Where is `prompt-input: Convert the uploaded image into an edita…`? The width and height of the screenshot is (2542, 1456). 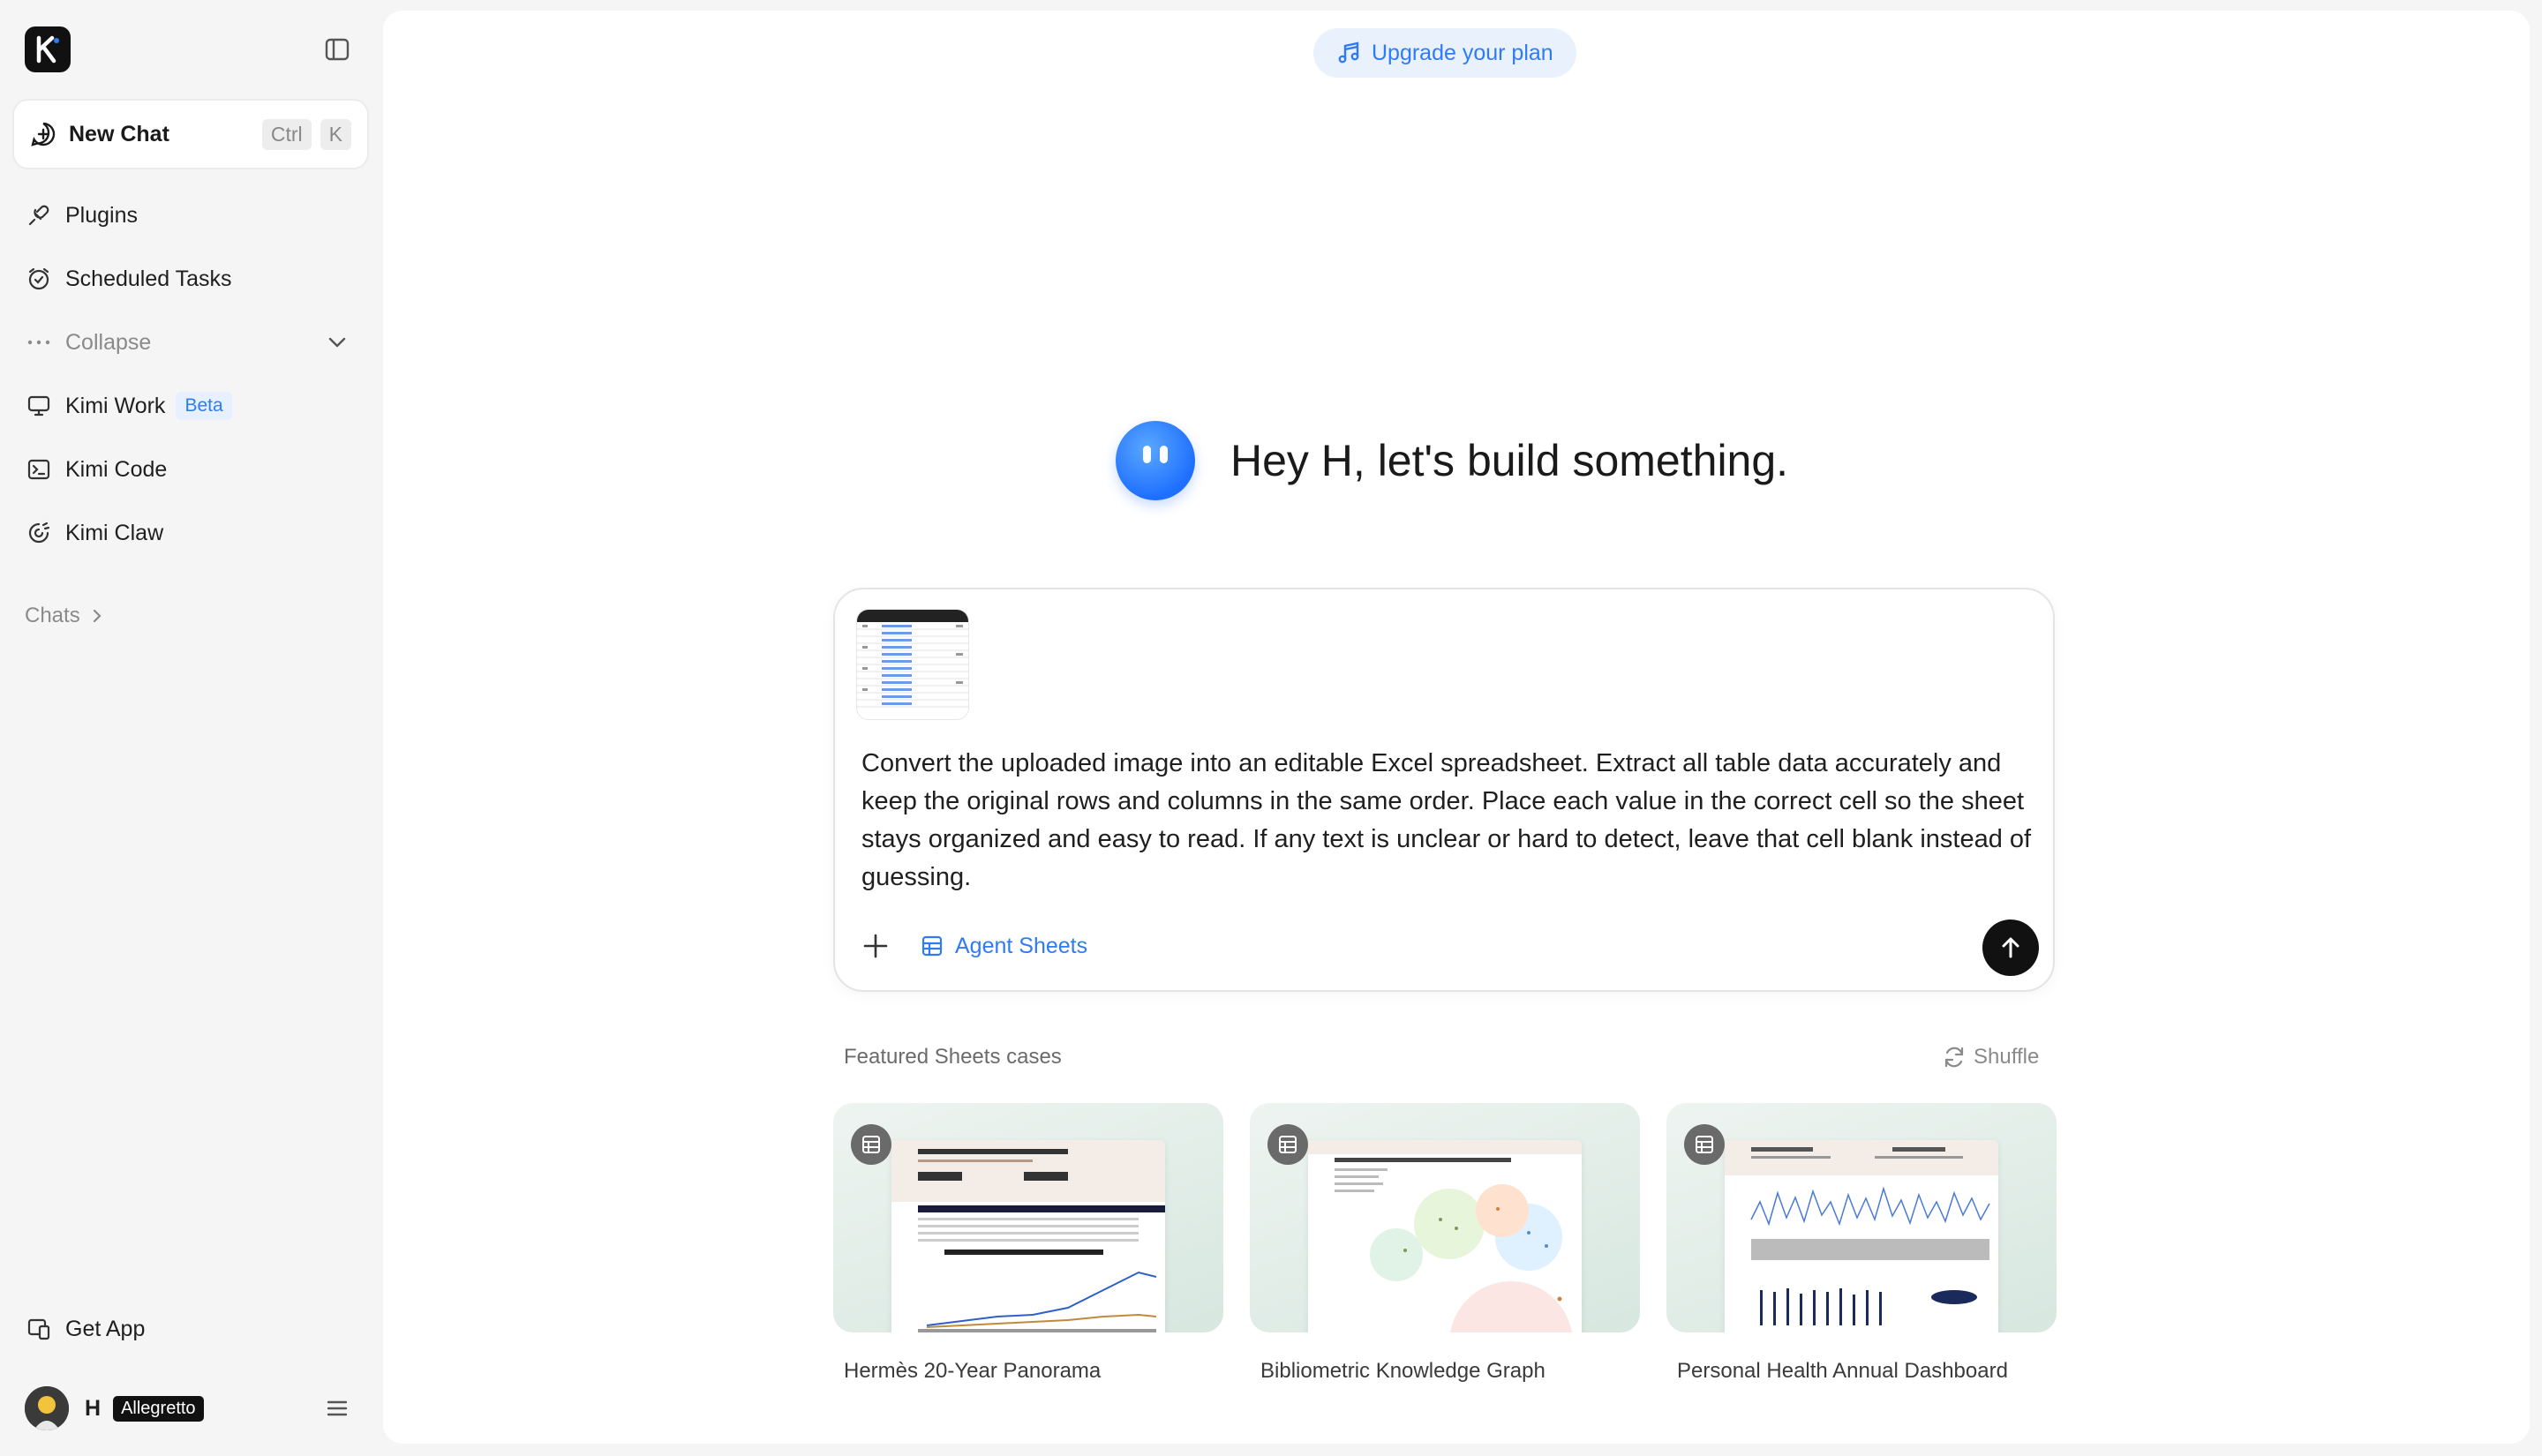 prompt-input: Convert the uploaded image into an edita… is located at coordinates (1448, 821).